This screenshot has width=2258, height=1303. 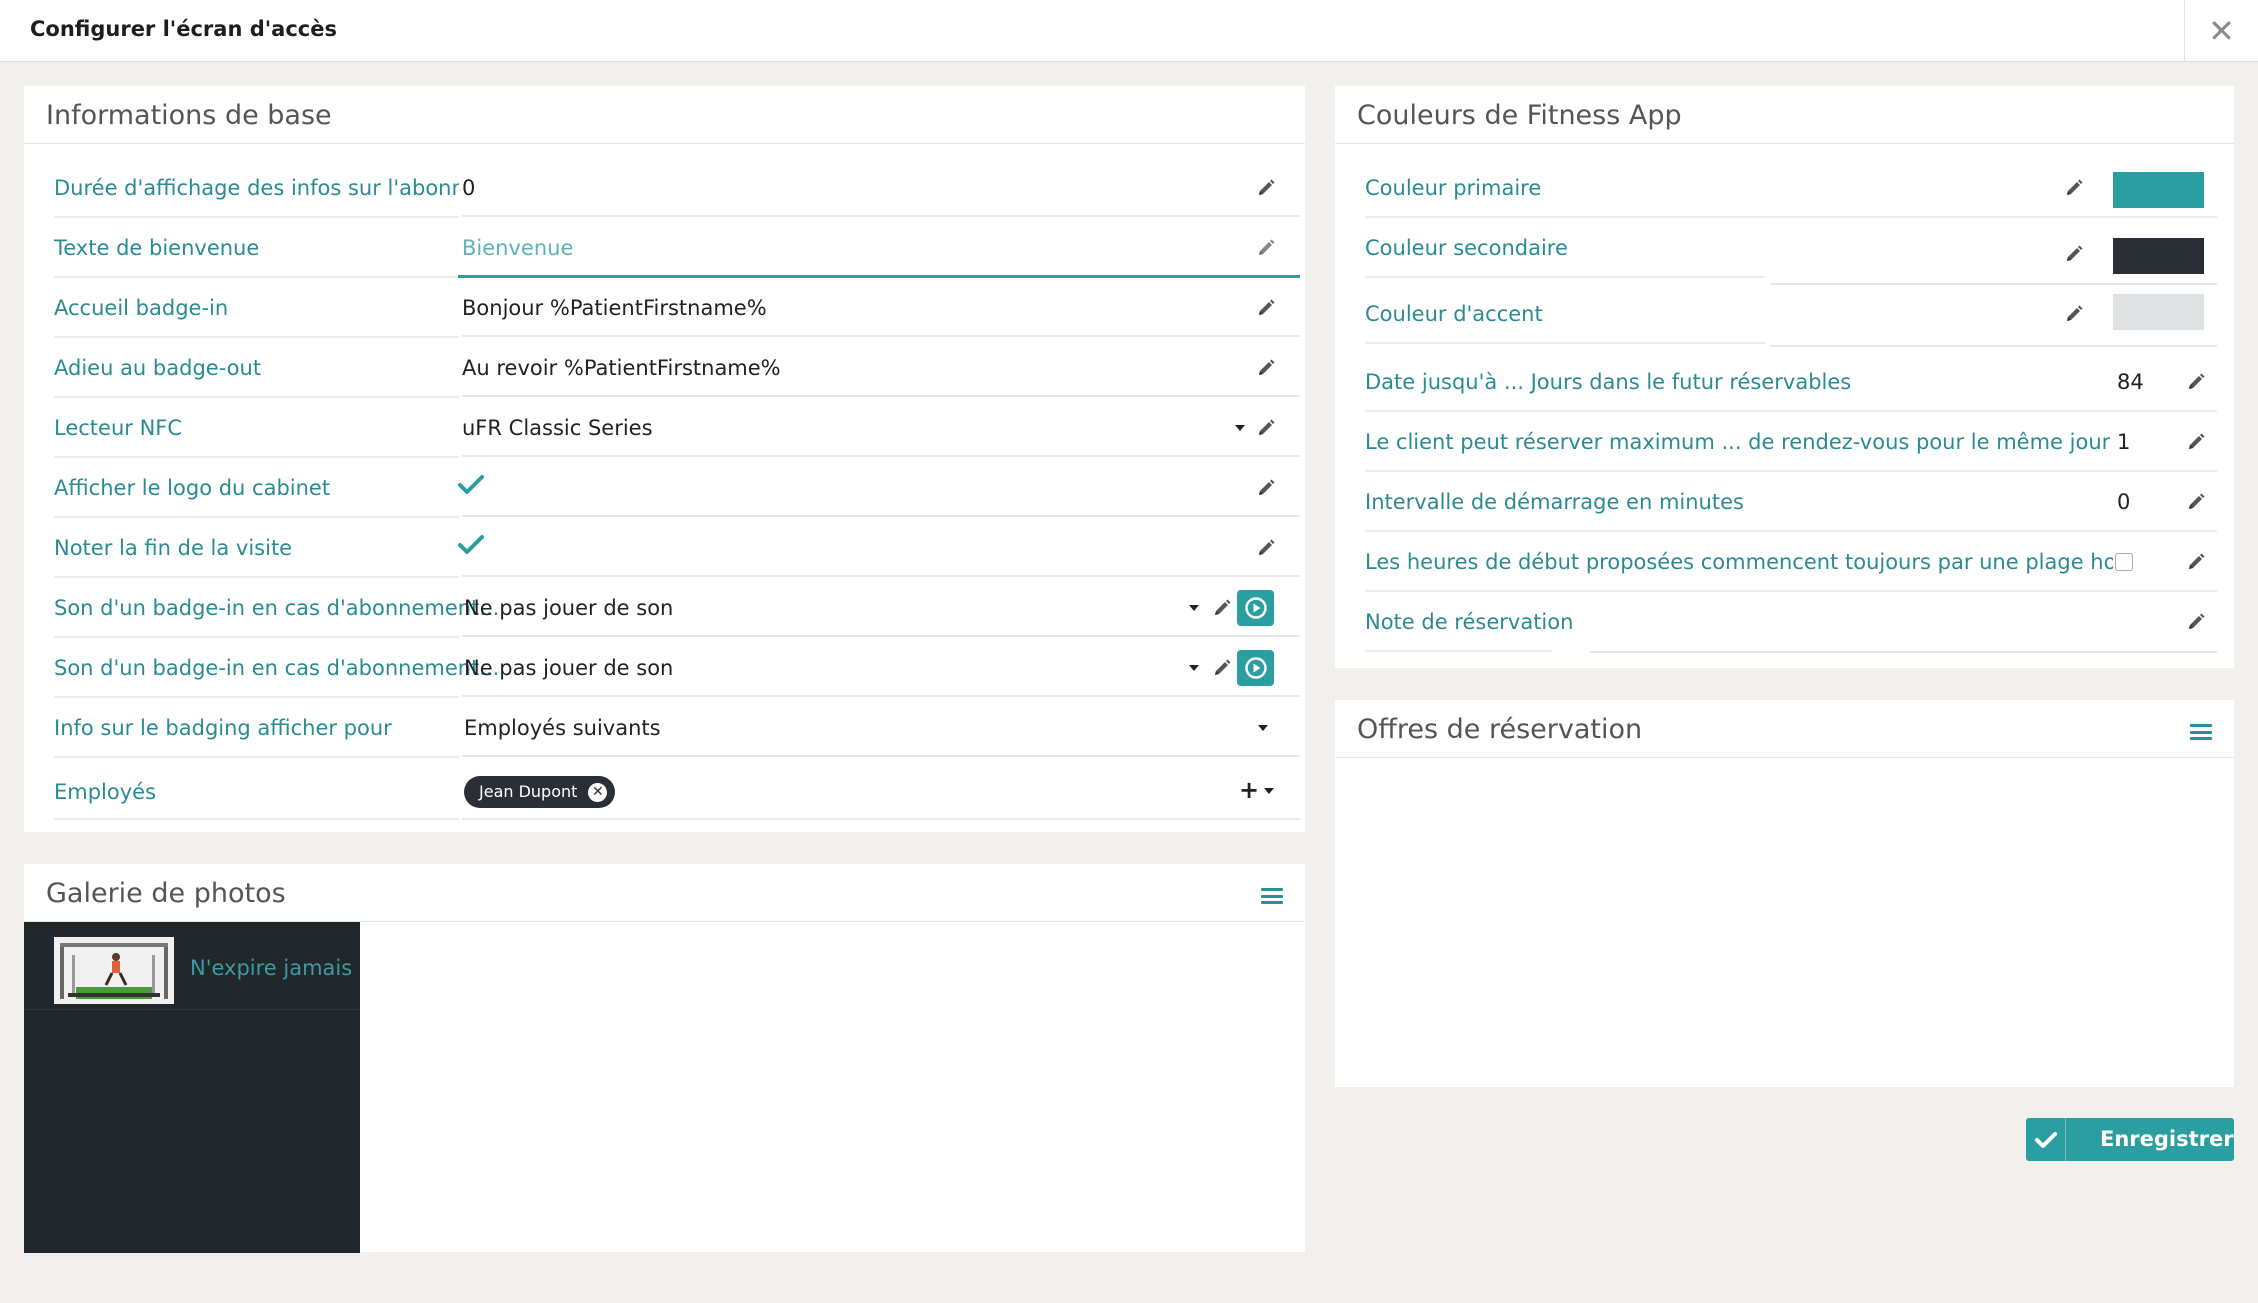 I want to click on field-note-end-visit: Noter la fin de la visite, so click(x=664, y=548).